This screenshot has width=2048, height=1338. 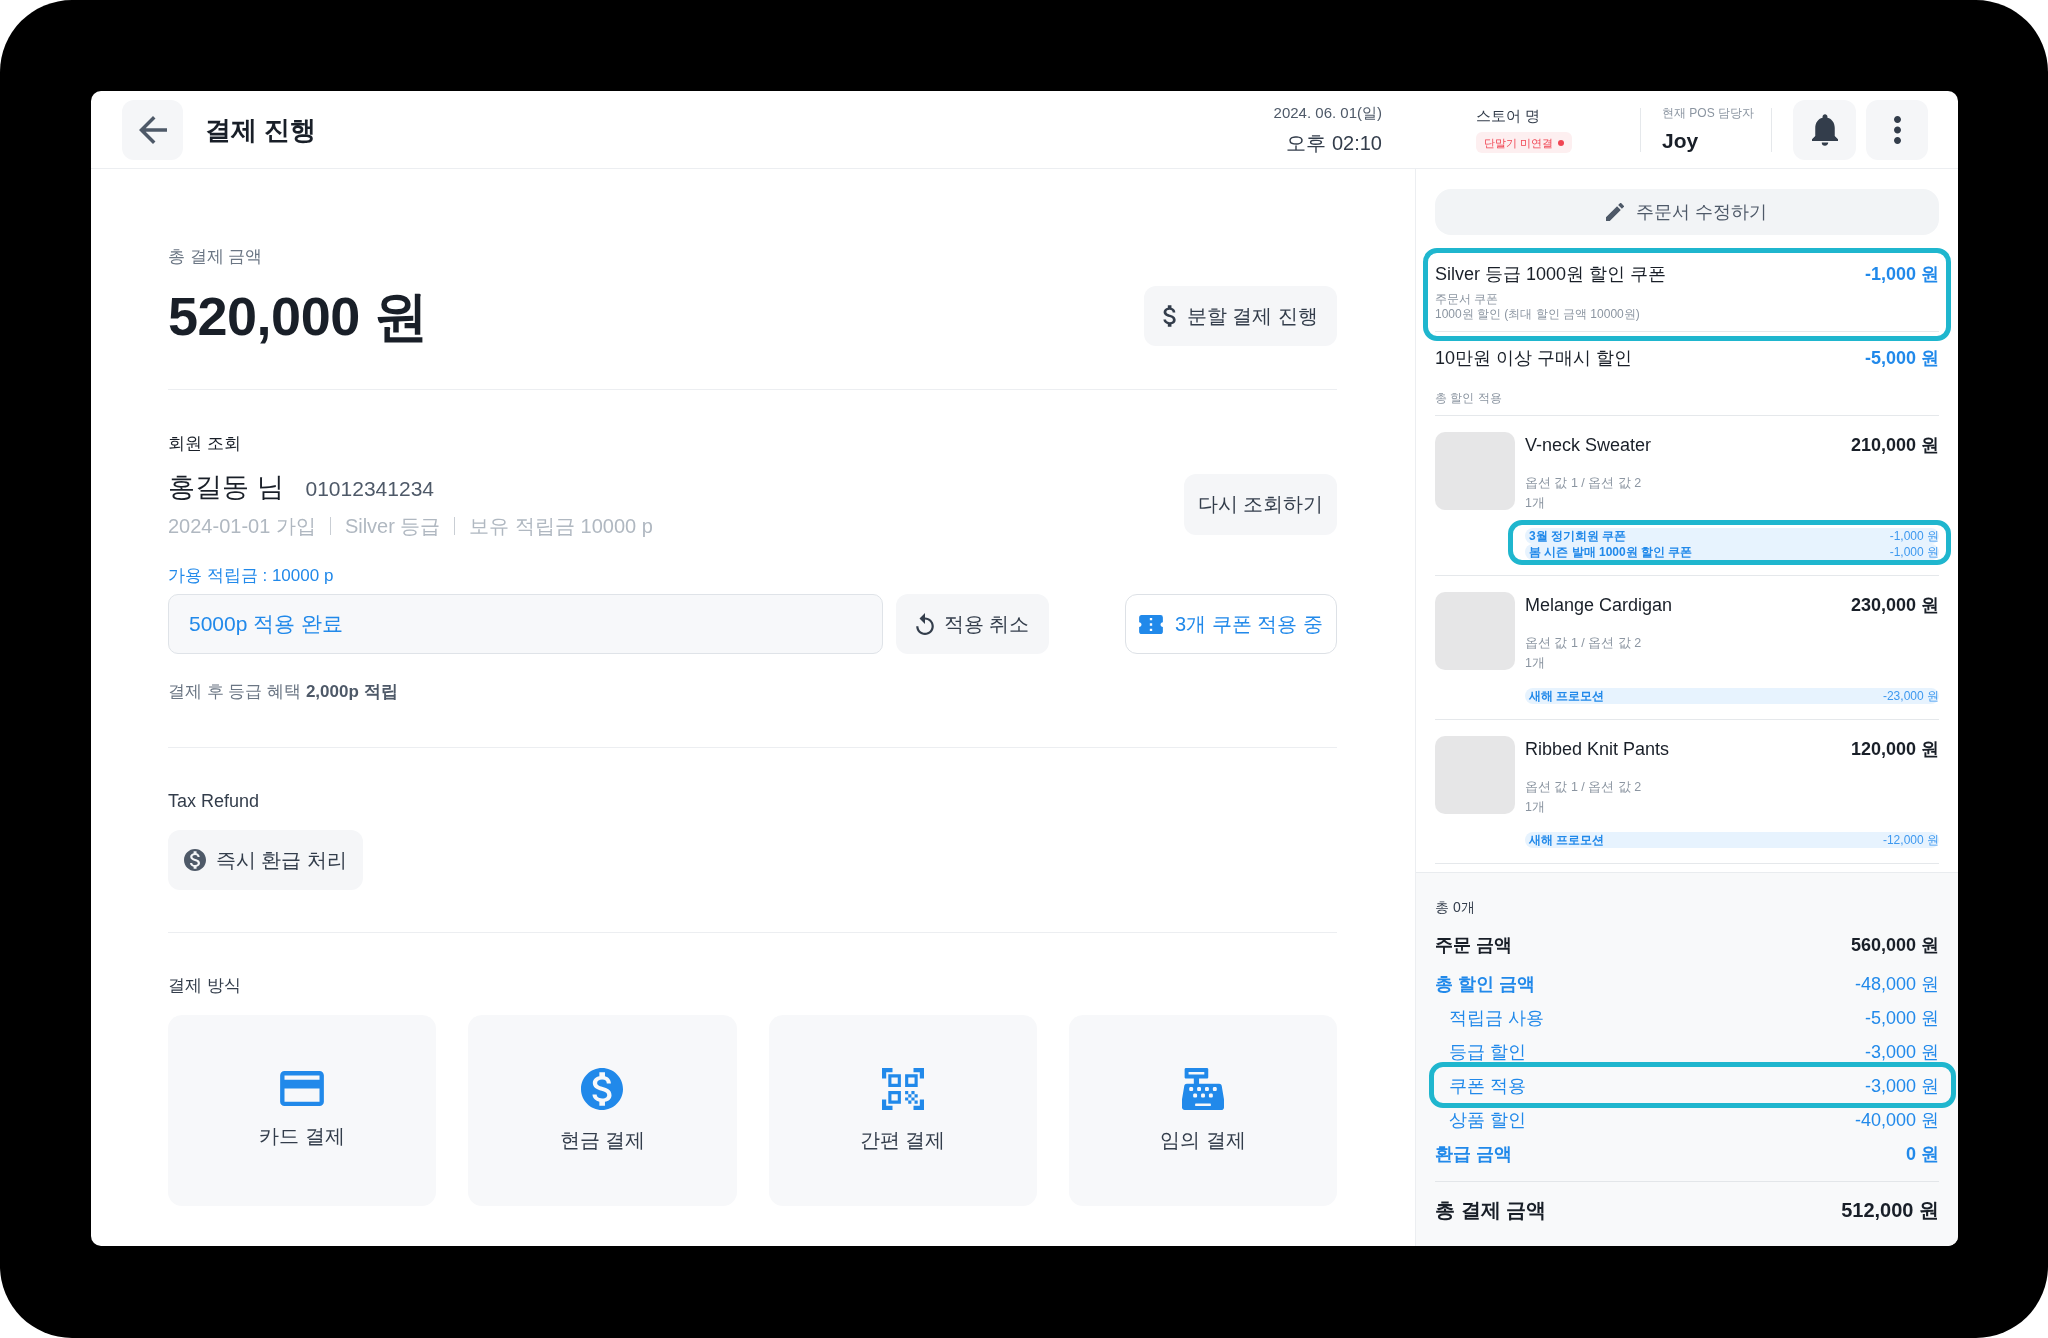 I want to click on payment-method-tile: 카드 결제, so click(x=302, y=1110).